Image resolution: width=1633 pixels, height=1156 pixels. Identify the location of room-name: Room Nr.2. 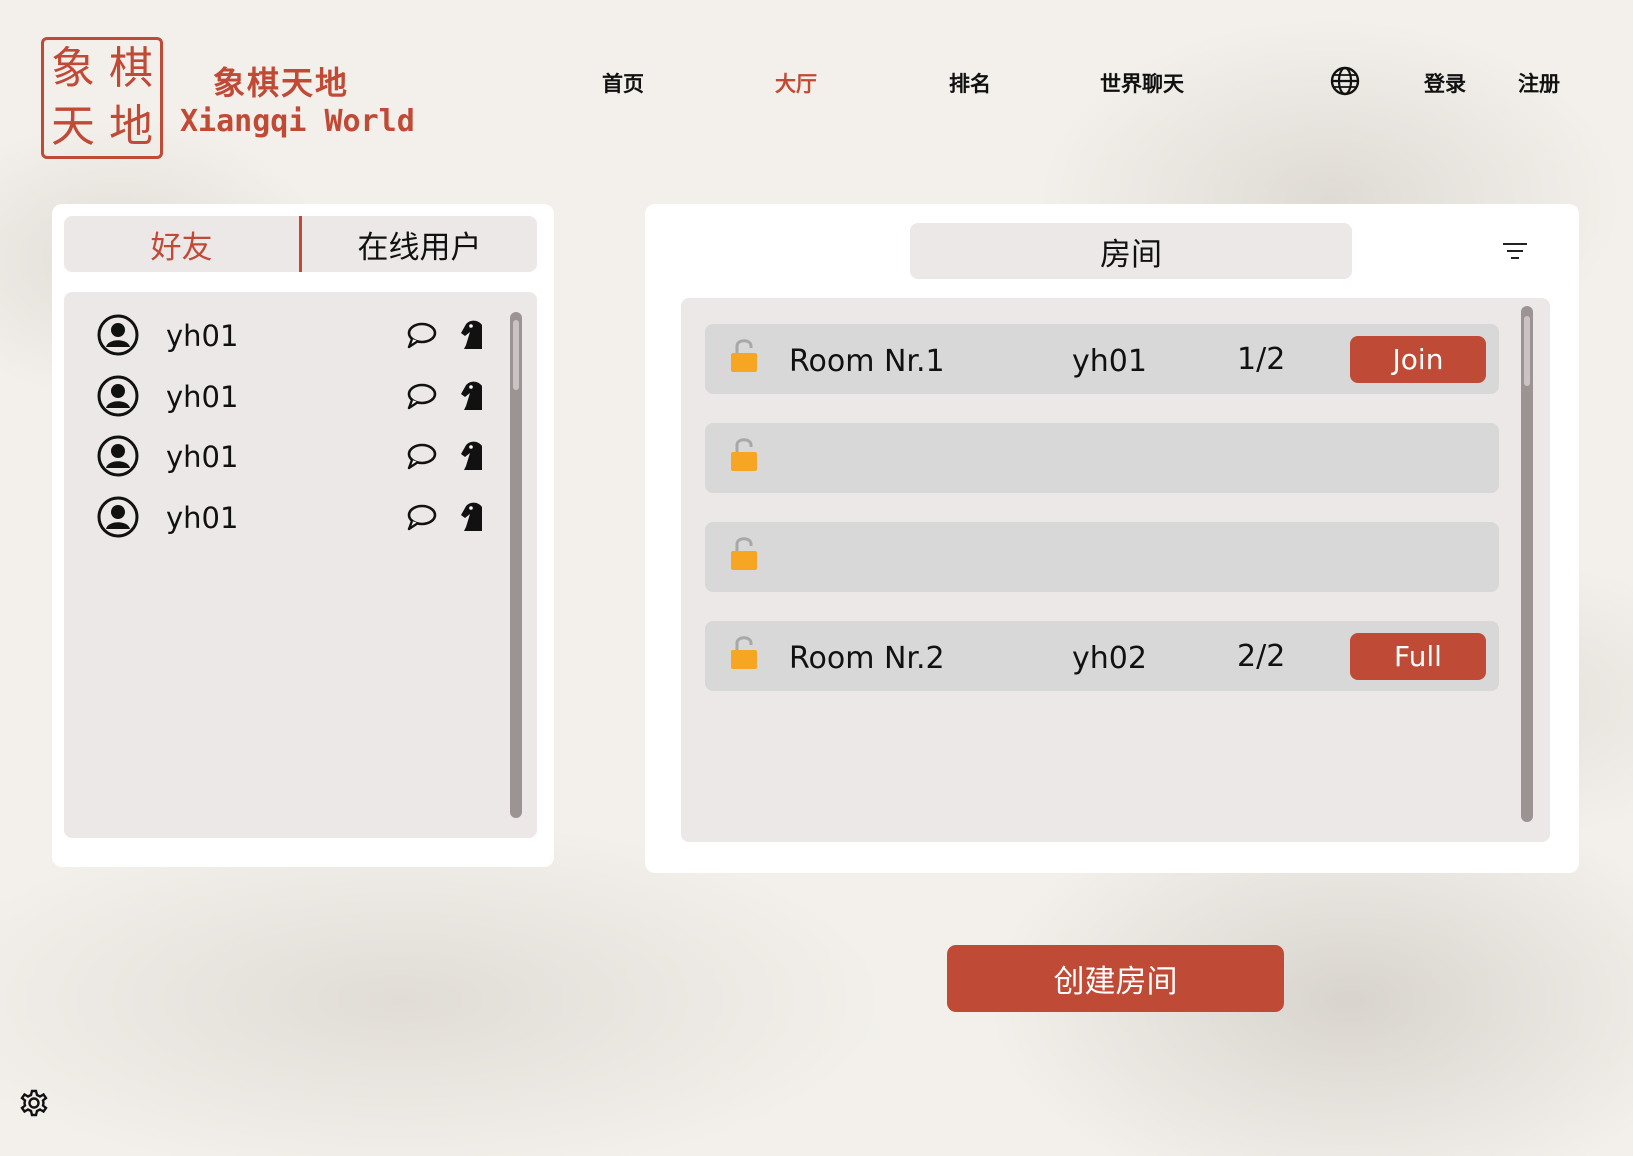
(867, 658).